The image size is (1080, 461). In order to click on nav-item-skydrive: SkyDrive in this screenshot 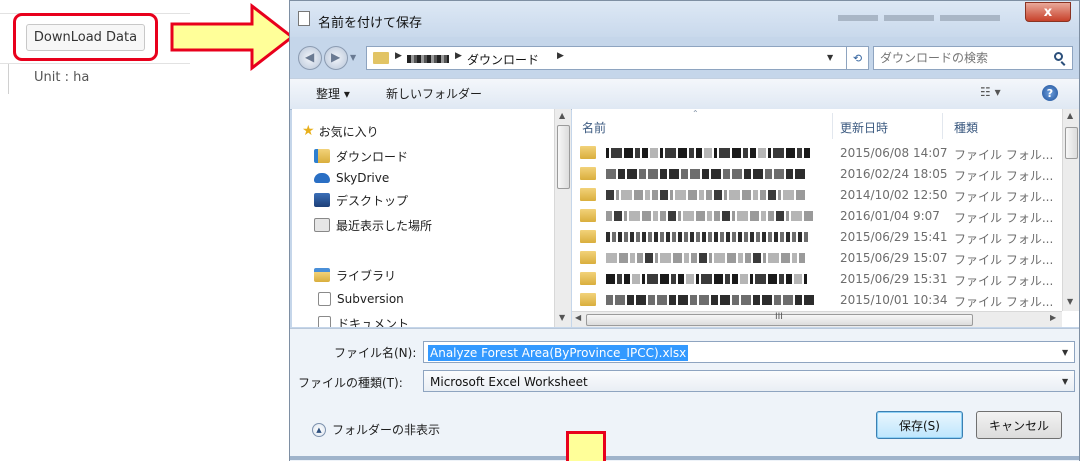, I will do `click(351, 178)`.